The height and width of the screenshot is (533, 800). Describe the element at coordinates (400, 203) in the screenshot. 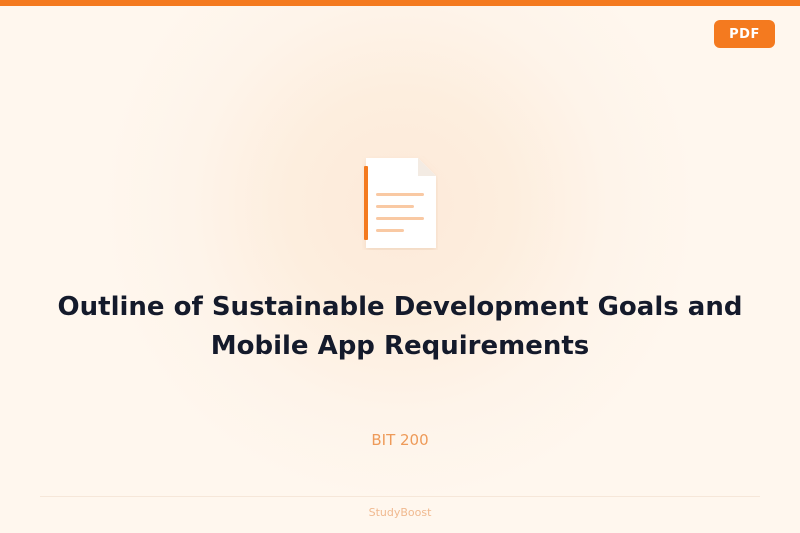

I see `document-icon` at that location.